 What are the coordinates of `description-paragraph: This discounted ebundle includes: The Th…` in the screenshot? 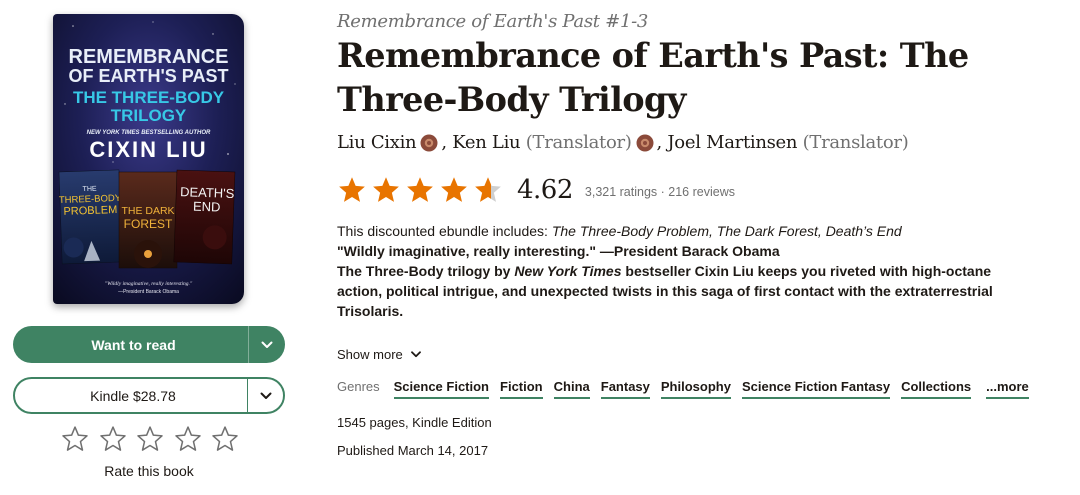 It's located at (667, 231).